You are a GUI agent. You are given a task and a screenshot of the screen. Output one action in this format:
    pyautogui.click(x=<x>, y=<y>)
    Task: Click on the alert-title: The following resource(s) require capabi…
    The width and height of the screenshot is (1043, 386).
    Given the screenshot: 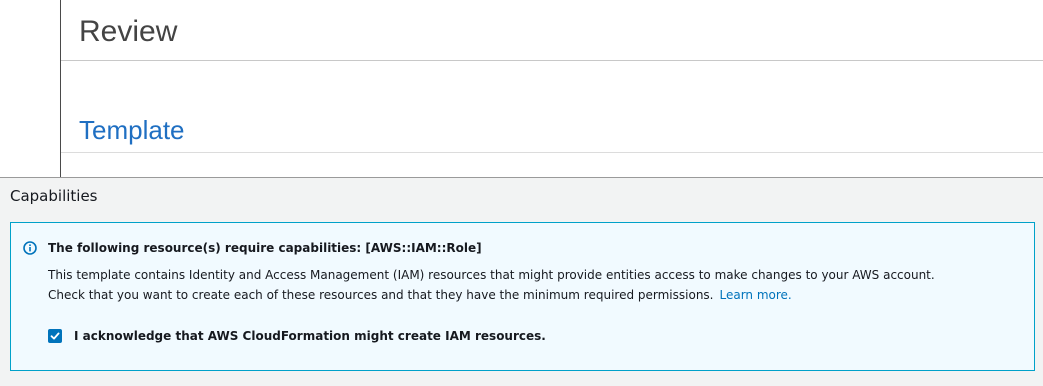 What is the action you would take?
    pyautogui.click(x=265, y=248)
    